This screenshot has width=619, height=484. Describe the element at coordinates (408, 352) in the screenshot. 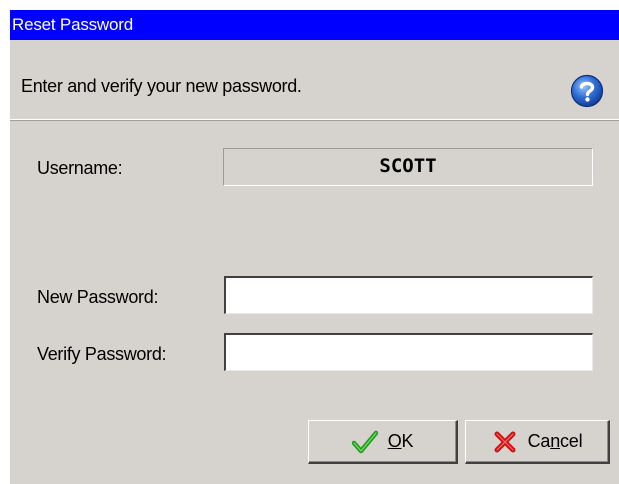

I see `verify-password-input` at that location.